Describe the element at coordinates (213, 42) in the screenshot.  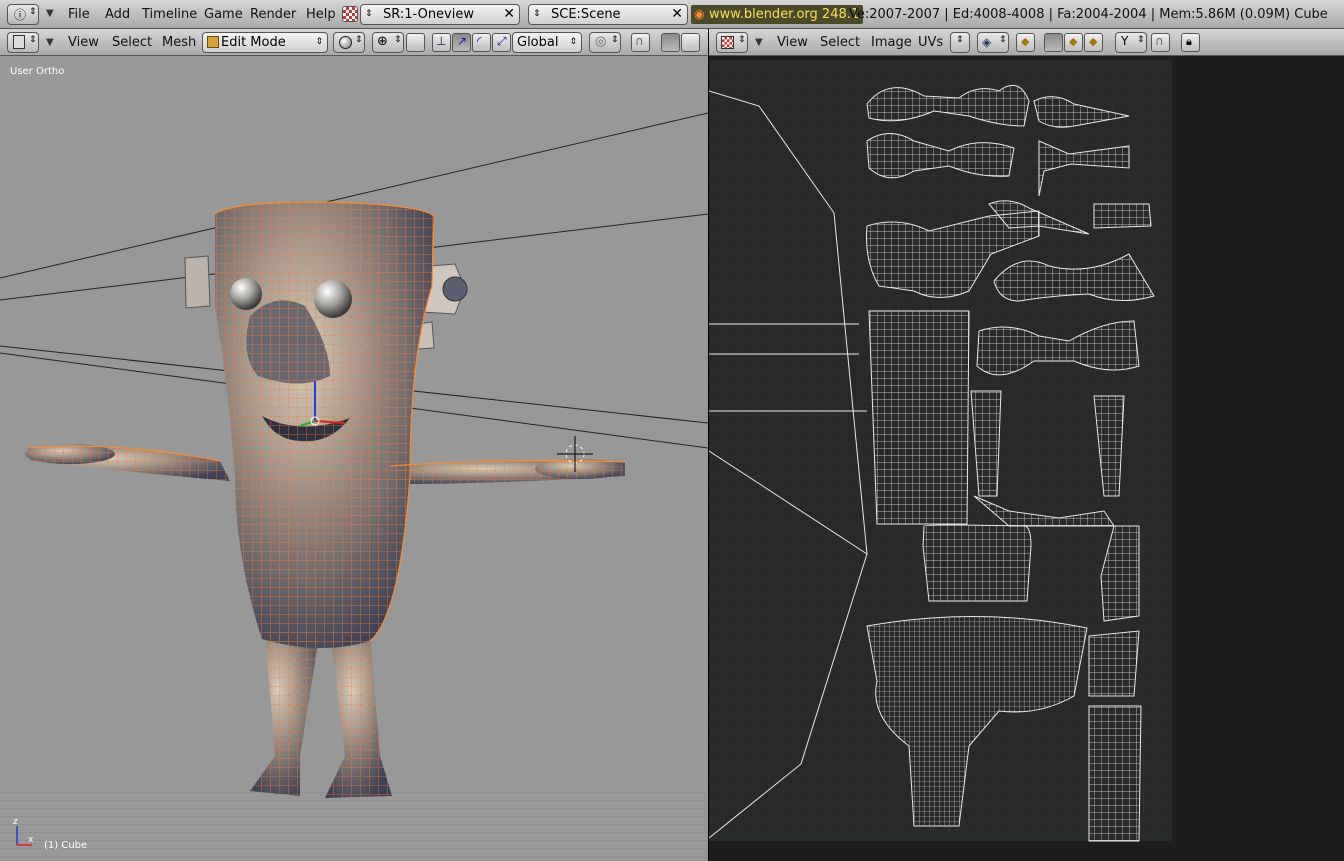
I see `edit-mode-icon` at that location.